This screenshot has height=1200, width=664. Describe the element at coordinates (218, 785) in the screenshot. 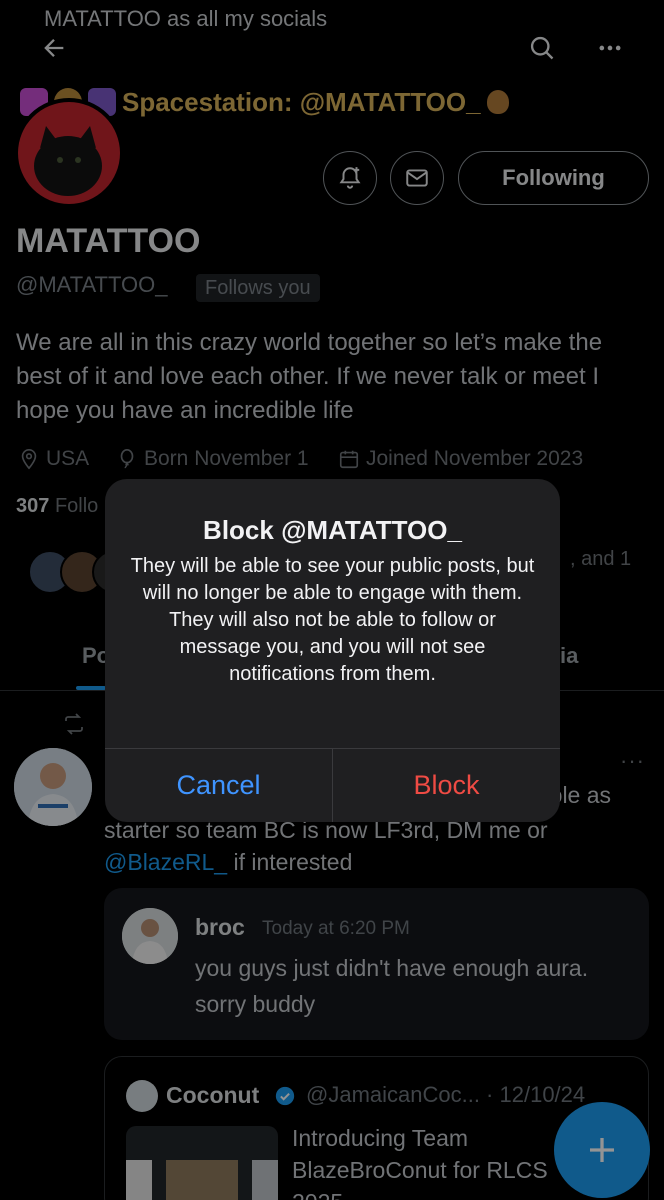

I see `cancel-button: Cancel` at that location.